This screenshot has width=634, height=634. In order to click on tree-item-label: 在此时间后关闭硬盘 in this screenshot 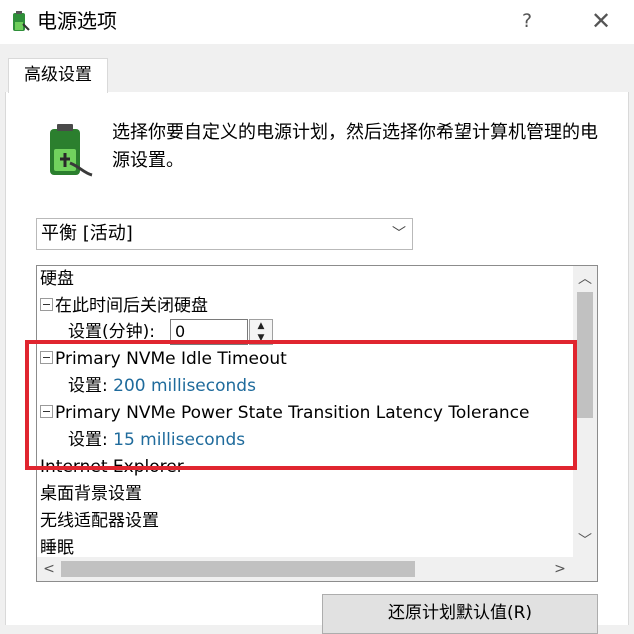, I will do `click(131, 306)`.